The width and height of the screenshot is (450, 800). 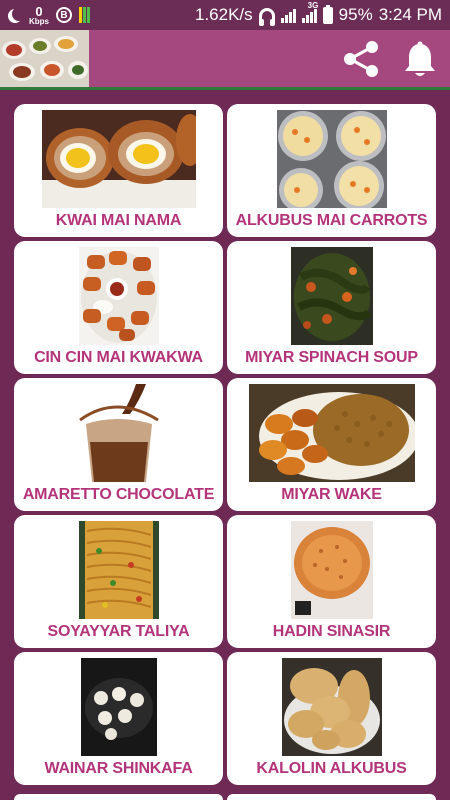 I want to click on battery-icon, so click(x=327, y=14).